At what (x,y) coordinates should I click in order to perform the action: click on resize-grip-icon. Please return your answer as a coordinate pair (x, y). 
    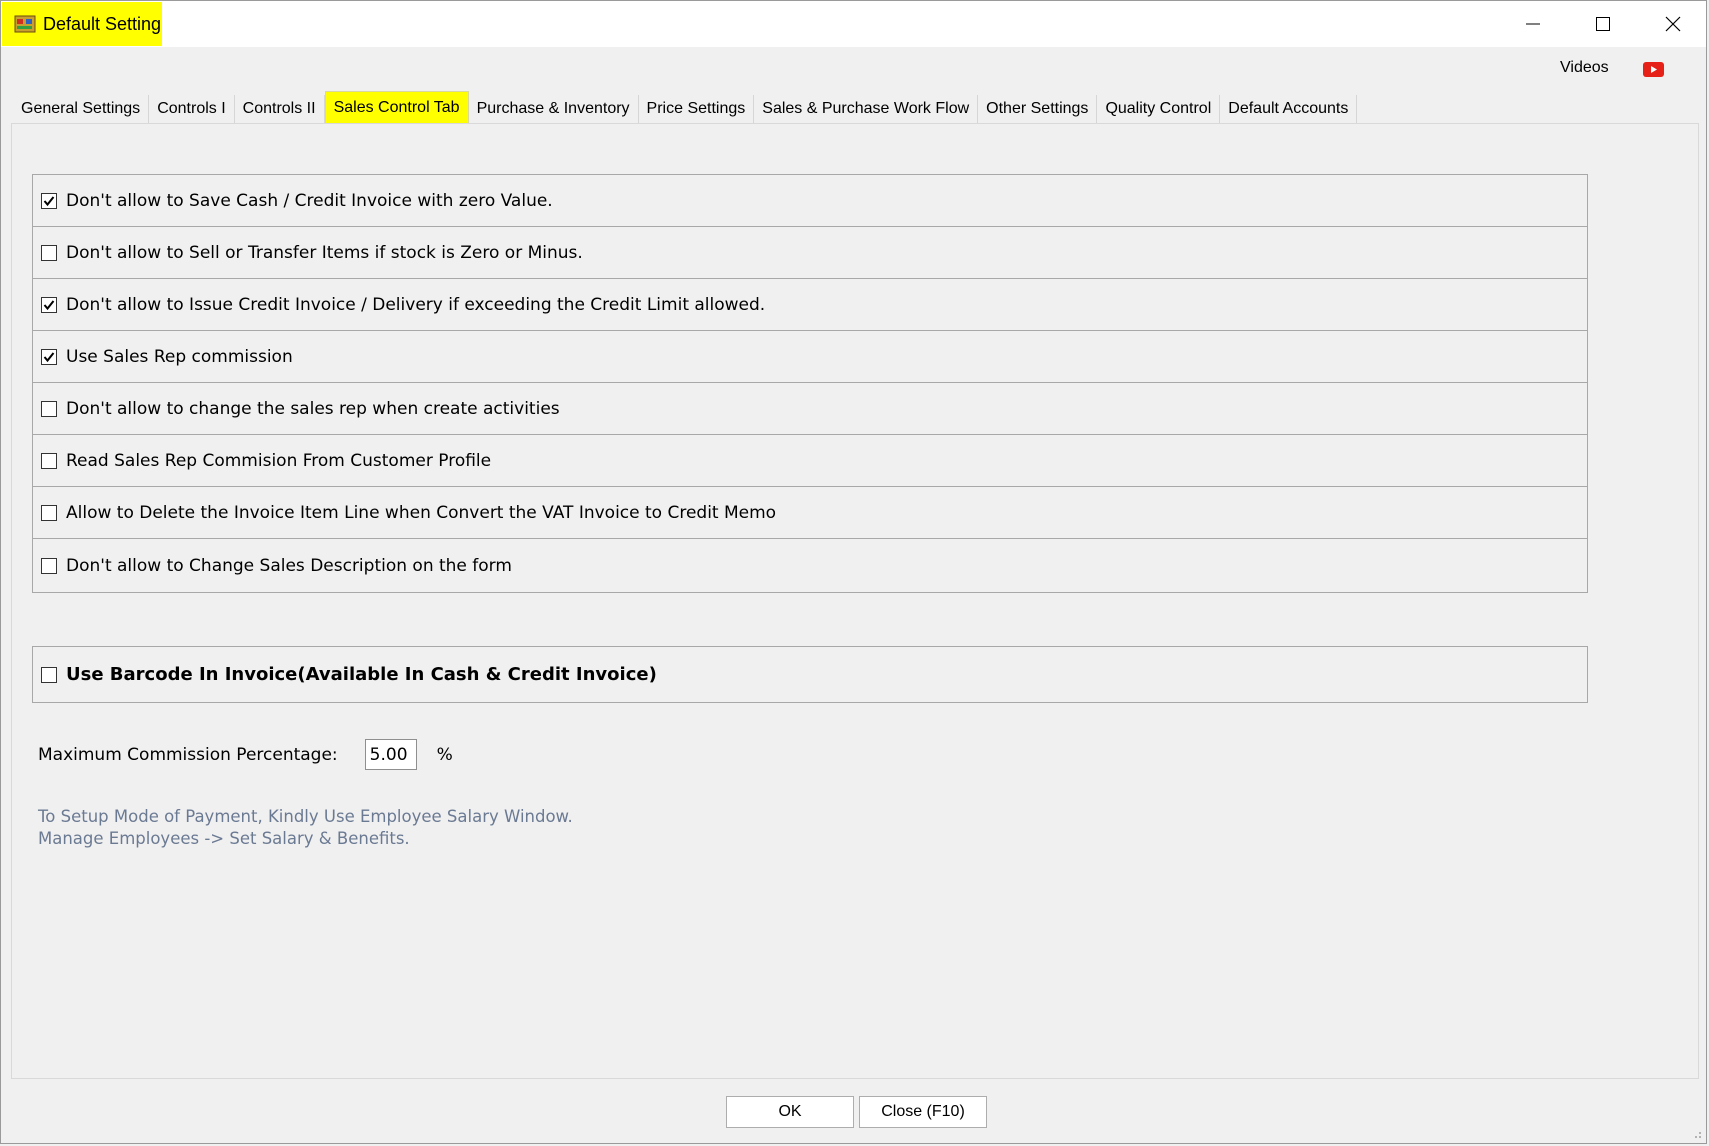
    Looking at the image, I should click on (1696, 1133).